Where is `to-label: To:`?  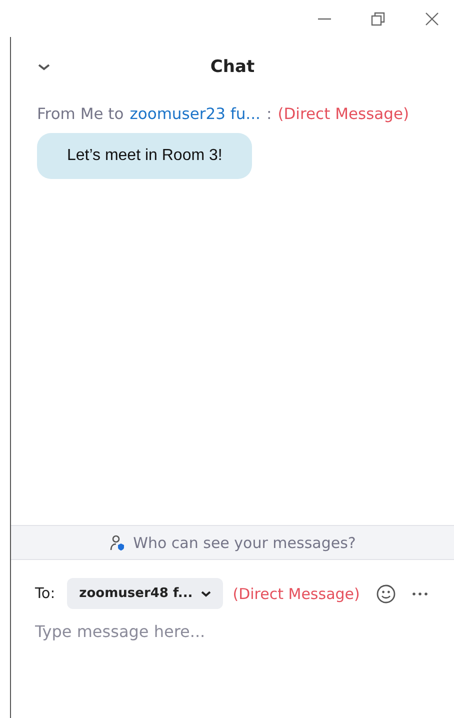 to-label: To: is located at coordinates (45, 594).